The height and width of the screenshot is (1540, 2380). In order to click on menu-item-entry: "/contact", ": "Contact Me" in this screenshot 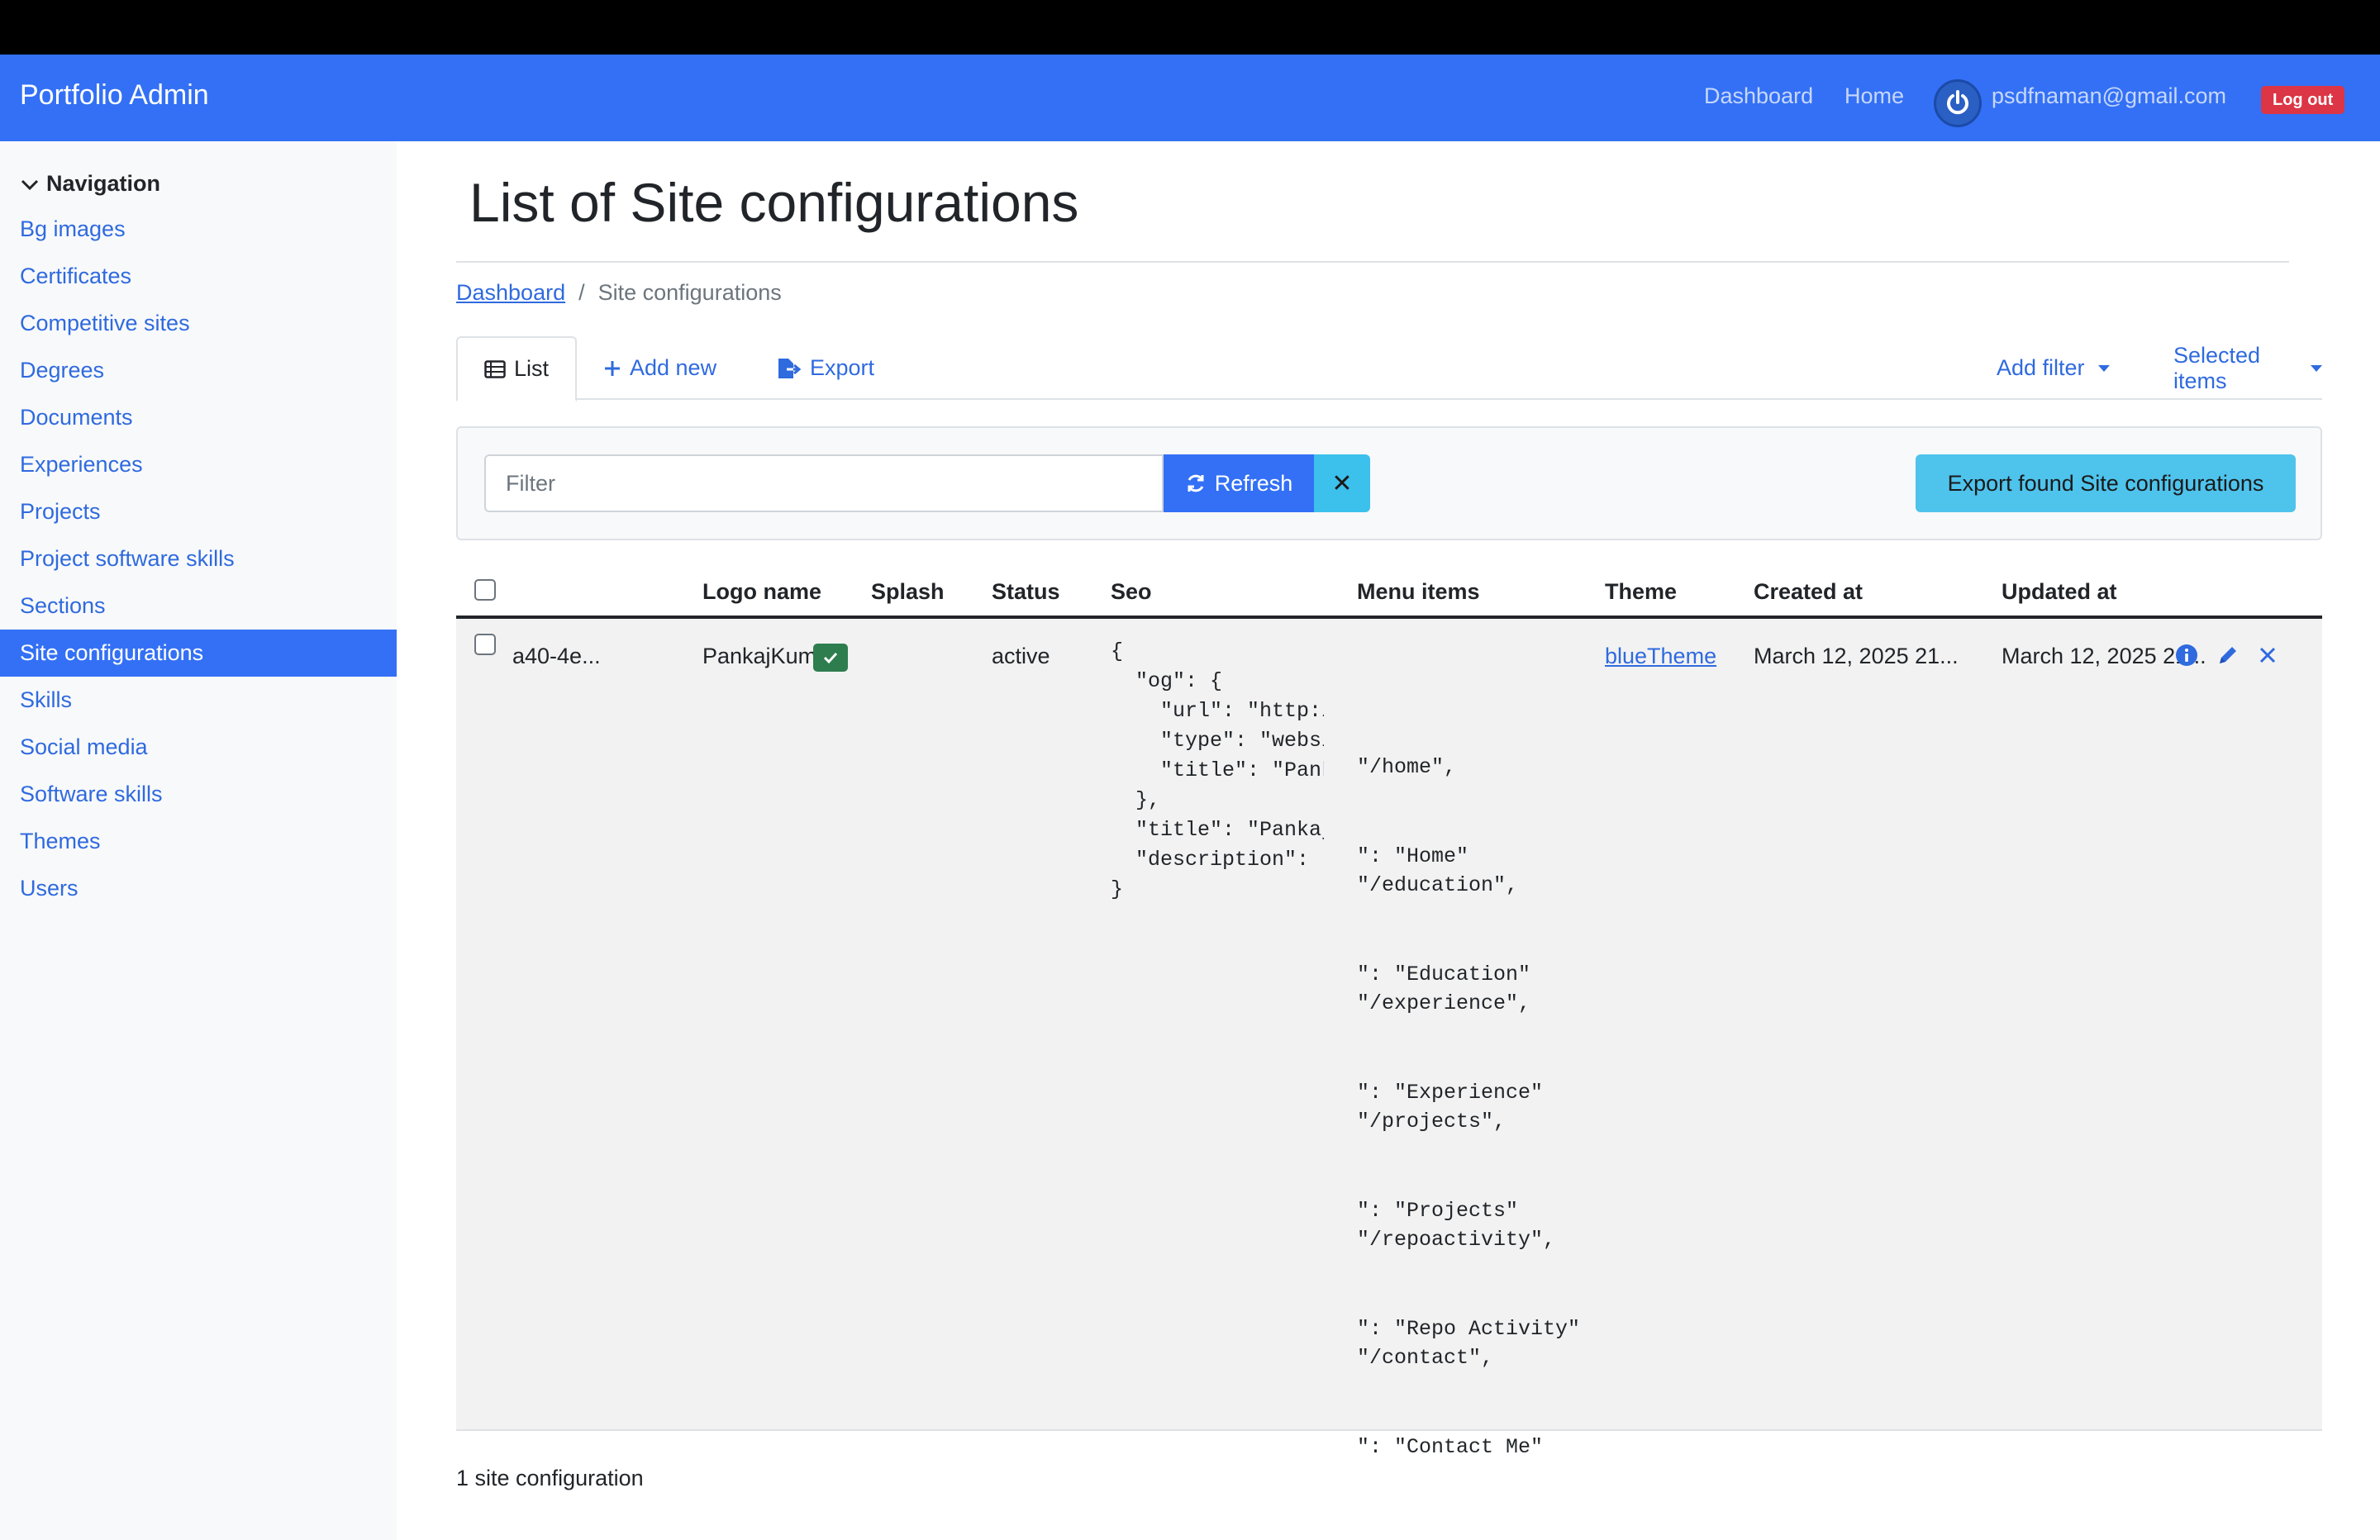, I will do `click(1481, 1403)`.